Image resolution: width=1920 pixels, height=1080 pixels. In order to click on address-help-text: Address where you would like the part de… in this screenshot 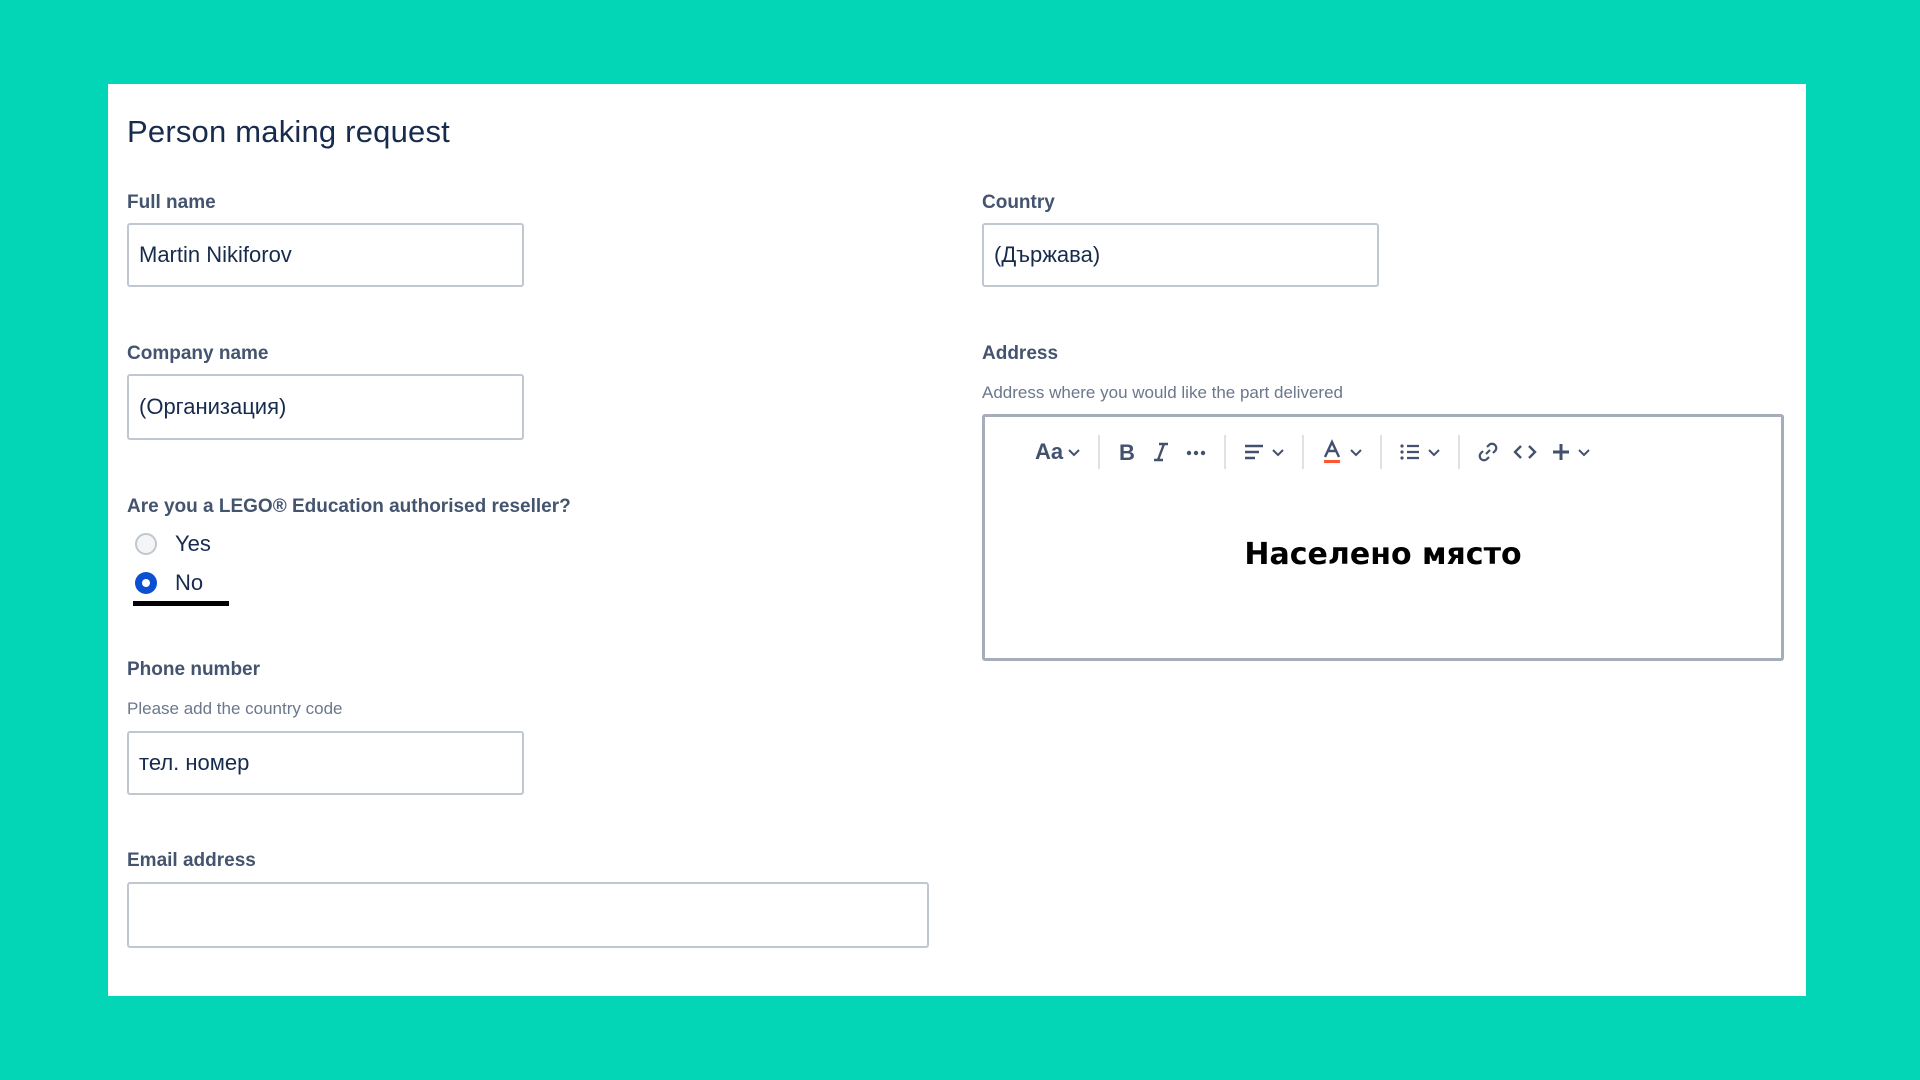, I will do `click(1162, 392)`.